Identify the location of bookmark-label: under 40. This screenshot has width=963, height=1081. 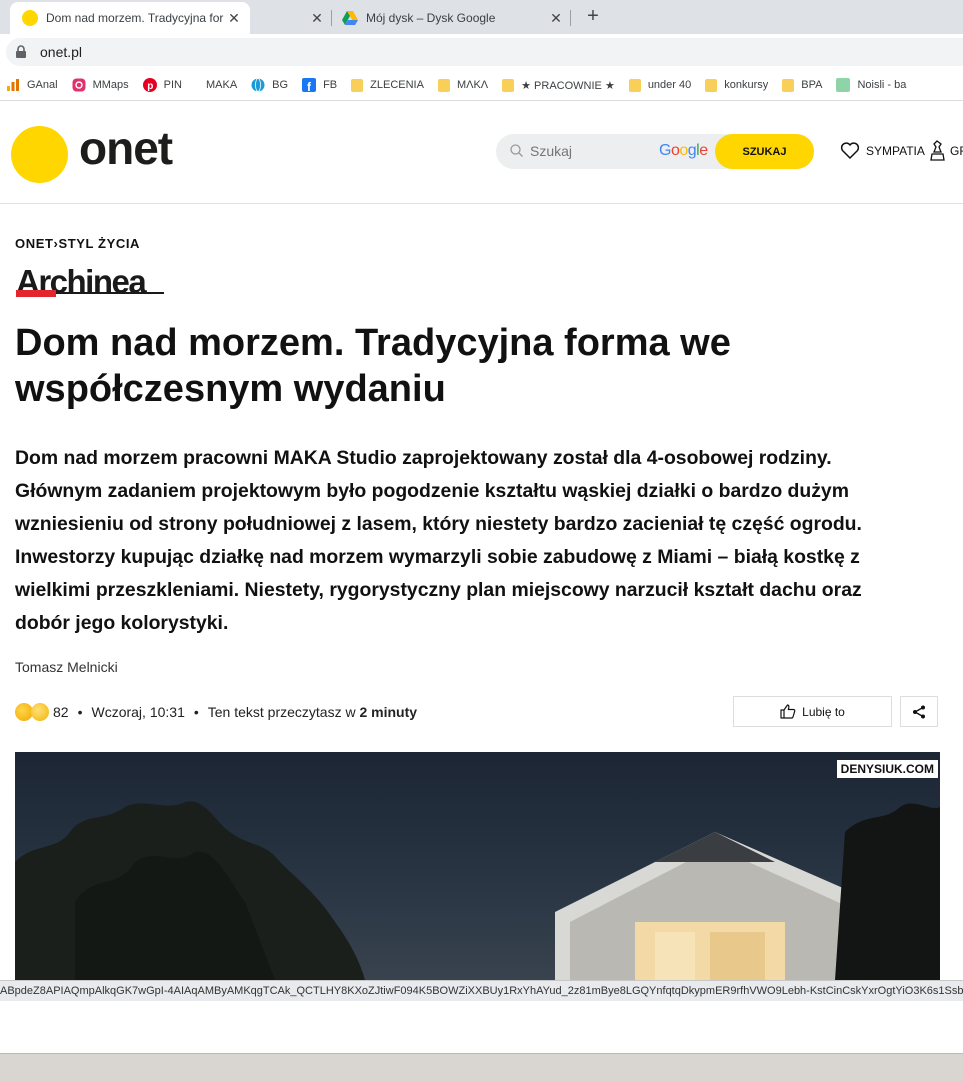
(669, 85).